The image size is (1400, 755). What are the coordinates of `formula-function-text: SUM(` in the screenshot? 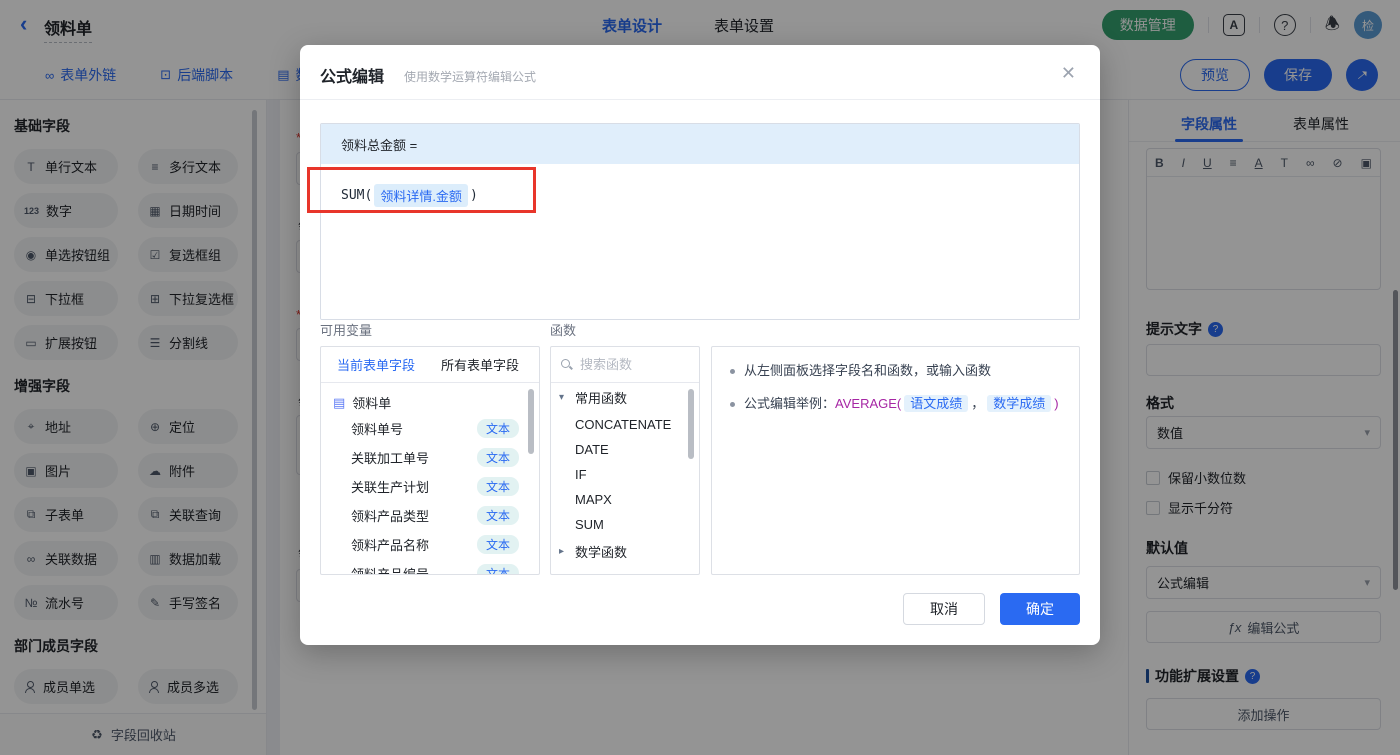 It's located at (357, 195).